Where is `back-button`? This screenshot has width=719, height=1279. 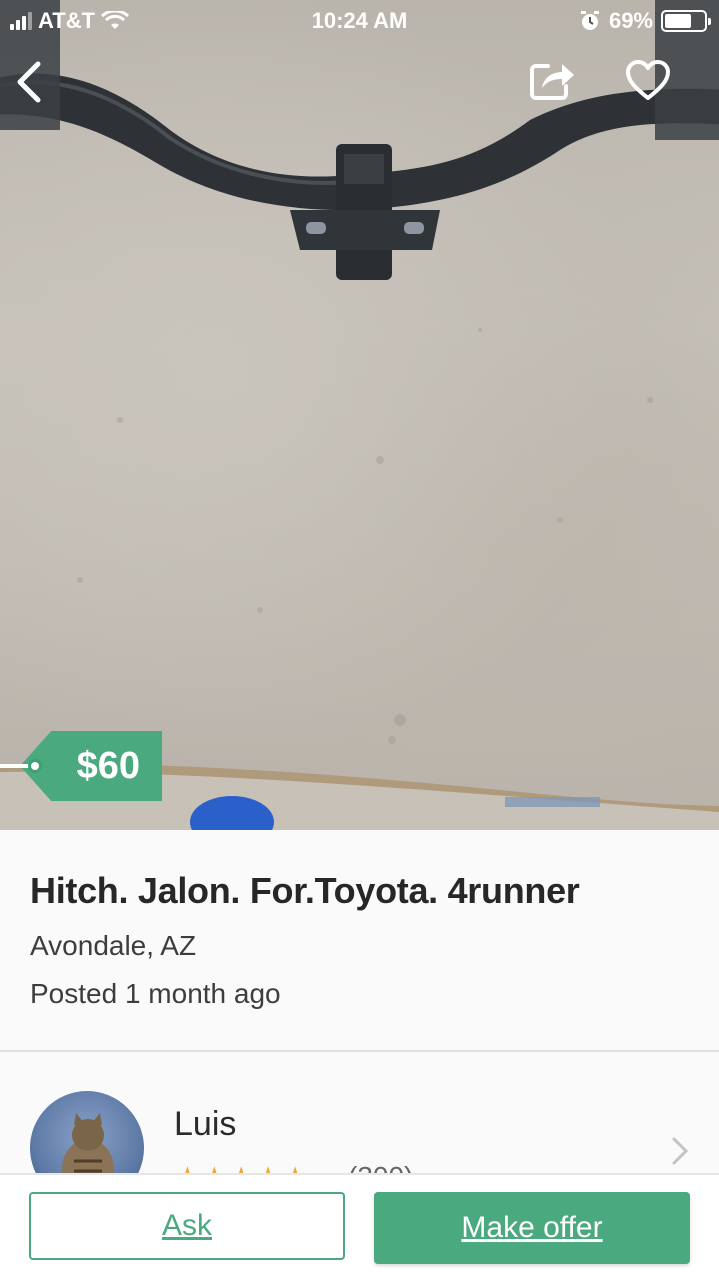
back-button is located at coordinates (30, 82).